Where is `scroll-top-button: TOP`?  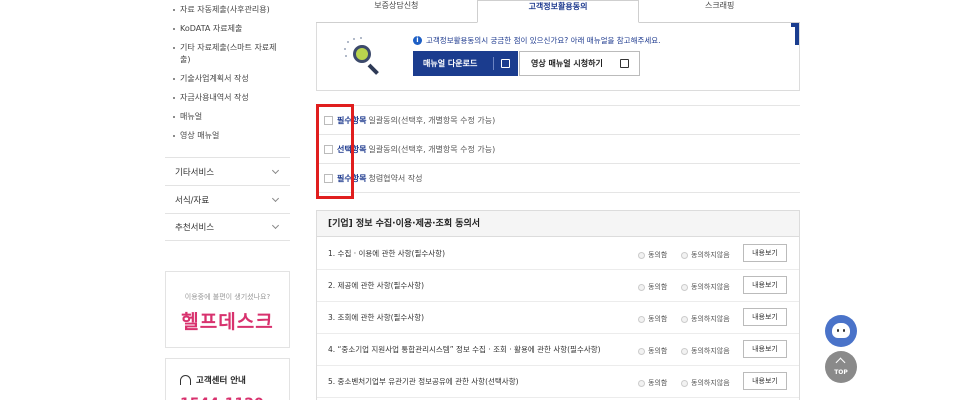 scroll-top-button: TOP is located at coordinates (841, 367).